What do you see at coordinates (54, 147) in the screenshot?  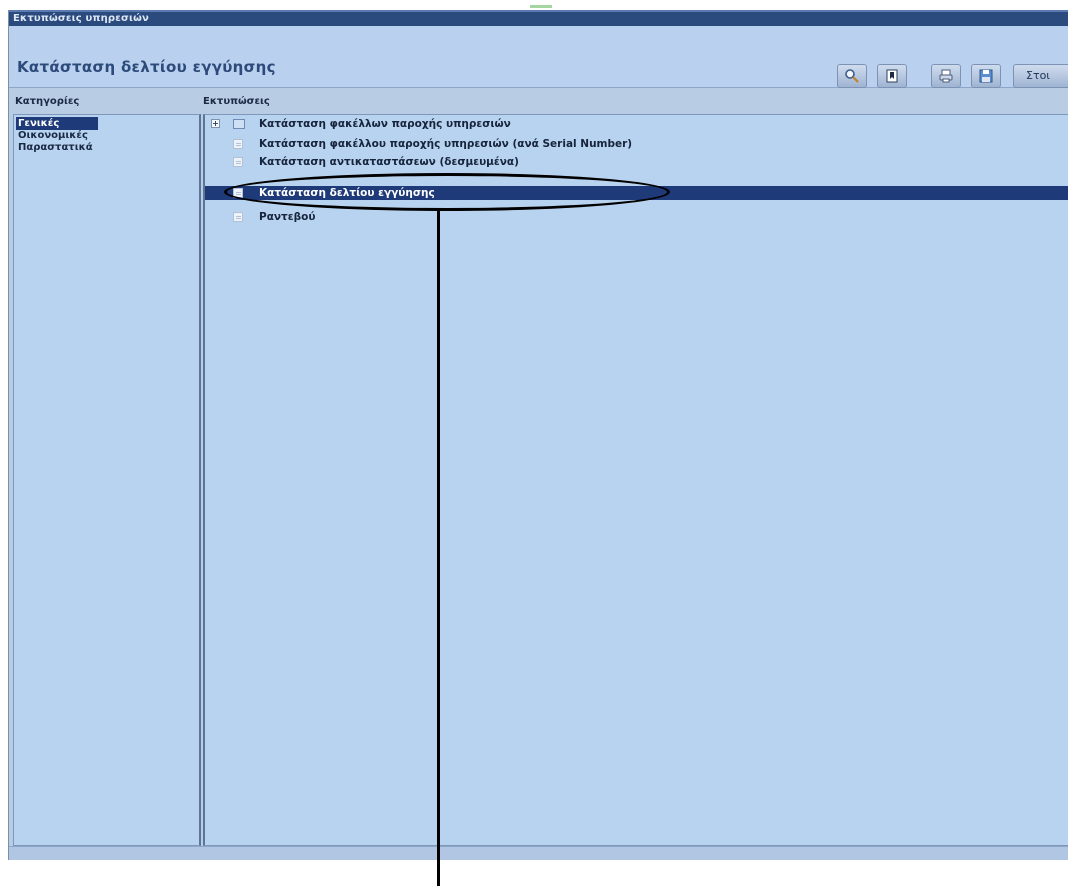 I see `category-item-documents: Παραστατικά` at bounding box center [54, 147].